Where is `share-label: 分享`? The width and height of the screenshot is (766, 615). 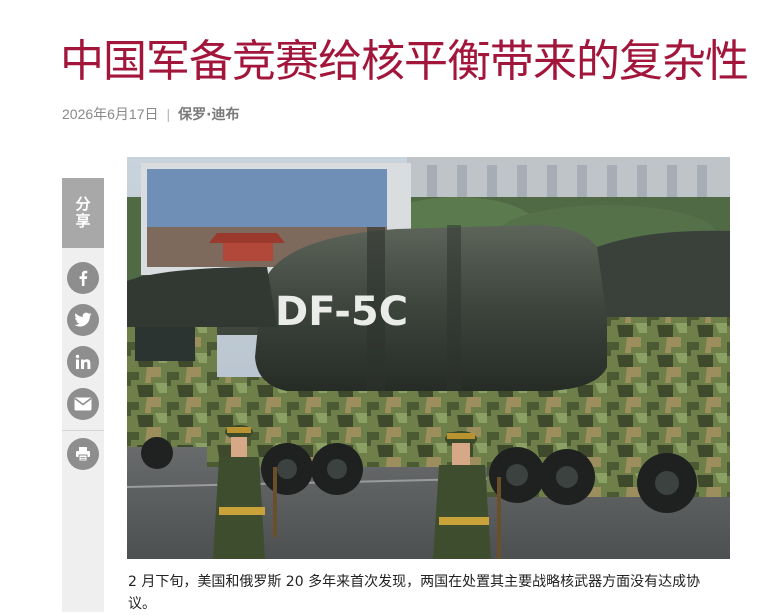 share-label: 分享 is located at coordinates (82, 213).